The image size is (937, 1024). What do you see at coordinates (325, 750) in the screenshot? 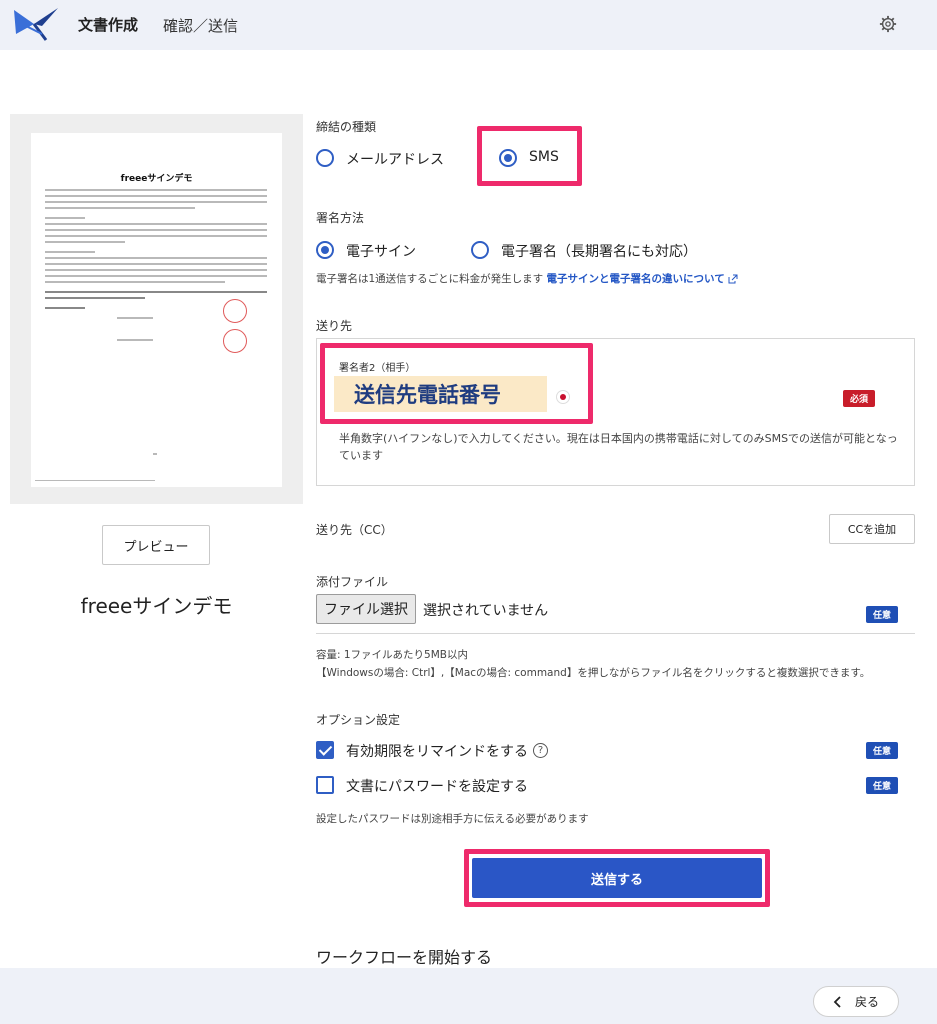
I see `reminder-checkbox` at bounding box center [325, 750].